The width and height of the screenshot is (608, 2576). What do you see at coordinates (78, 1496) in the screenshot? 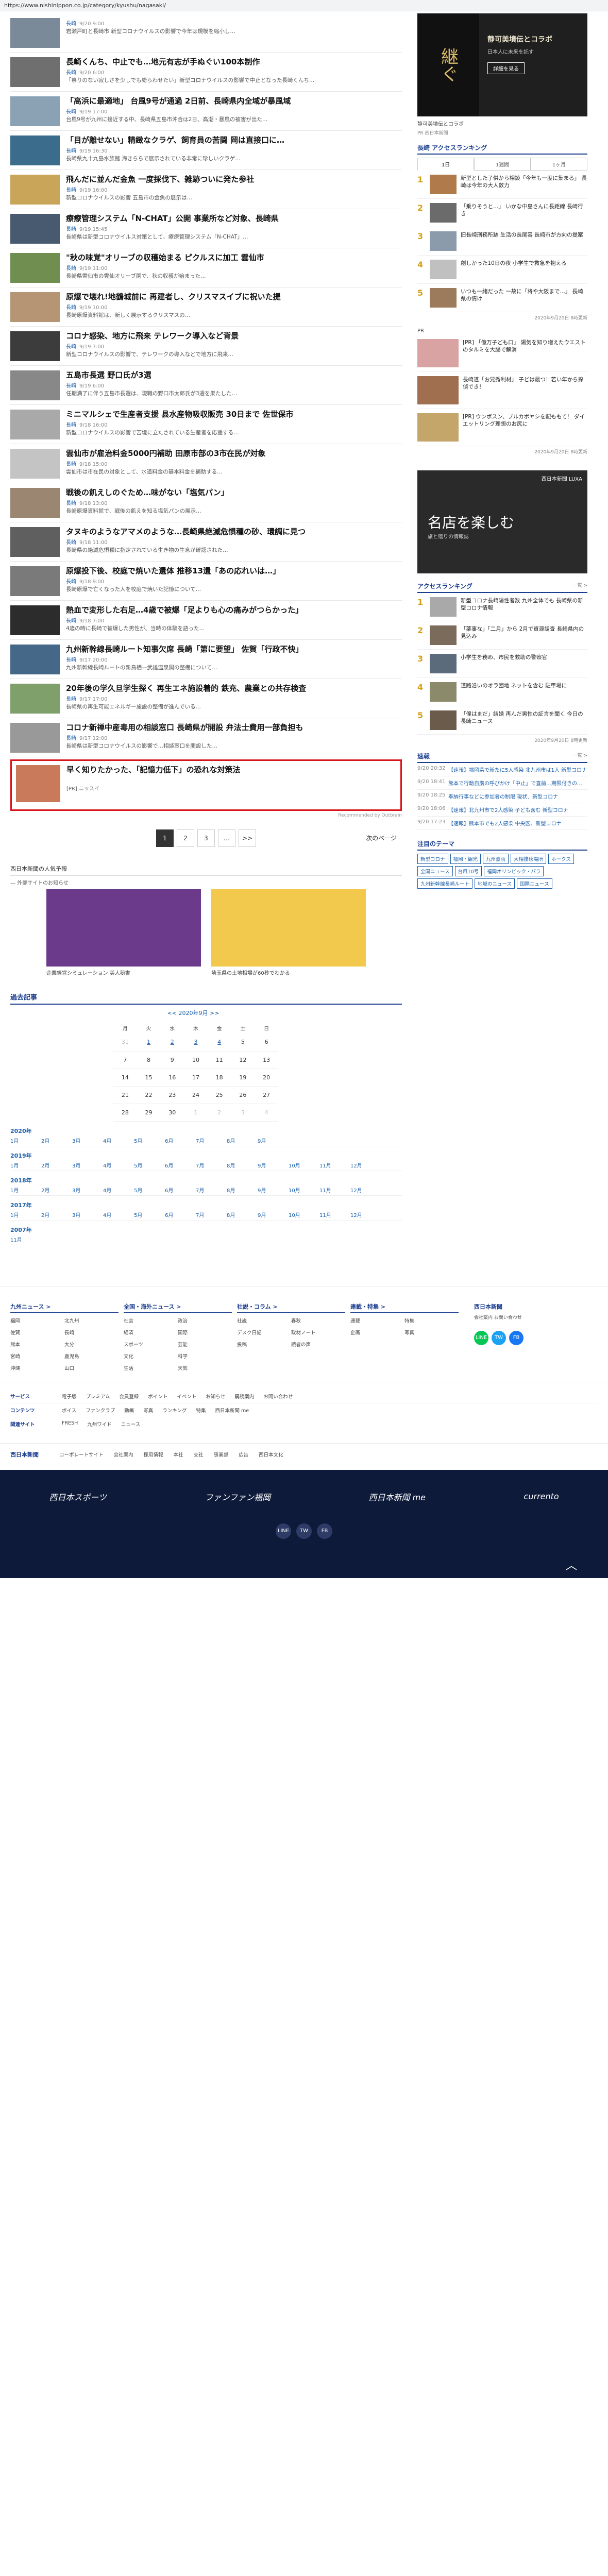
I see `brand-logo: 西日本スポーツ` at bounding box center [78, 1496].